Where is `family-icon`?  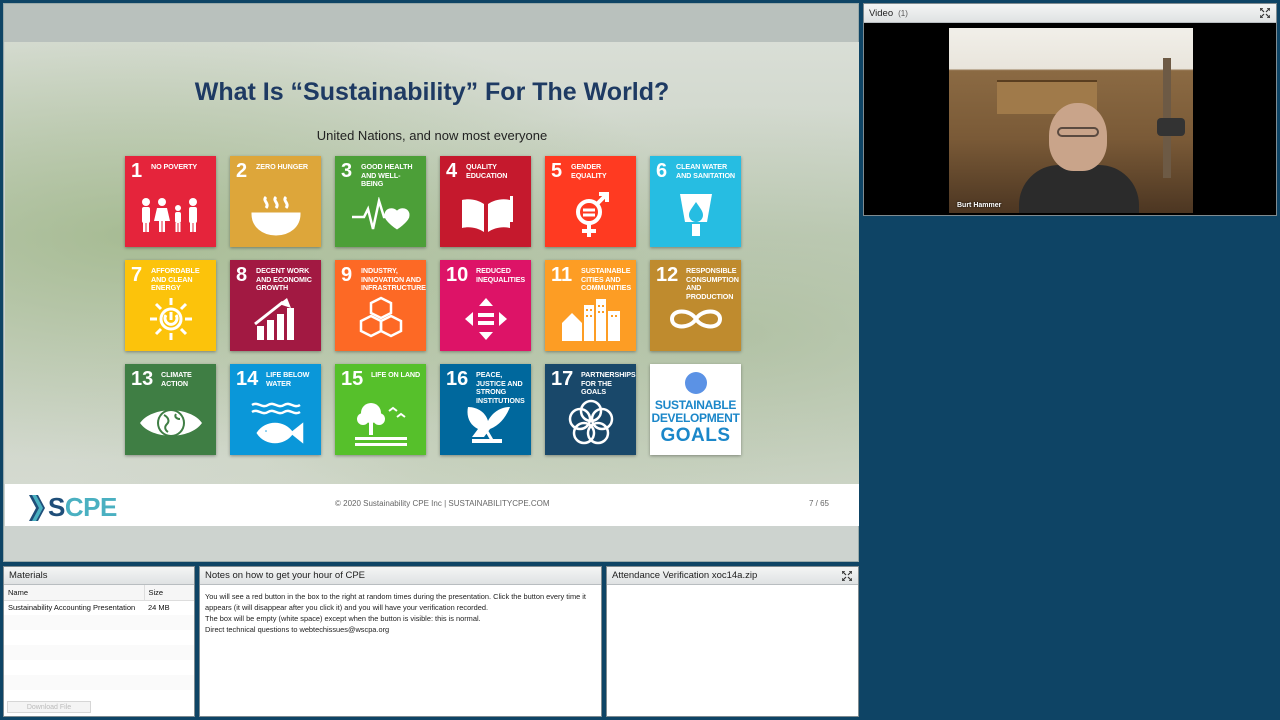
family-icon is located at coordinates (170, 215).